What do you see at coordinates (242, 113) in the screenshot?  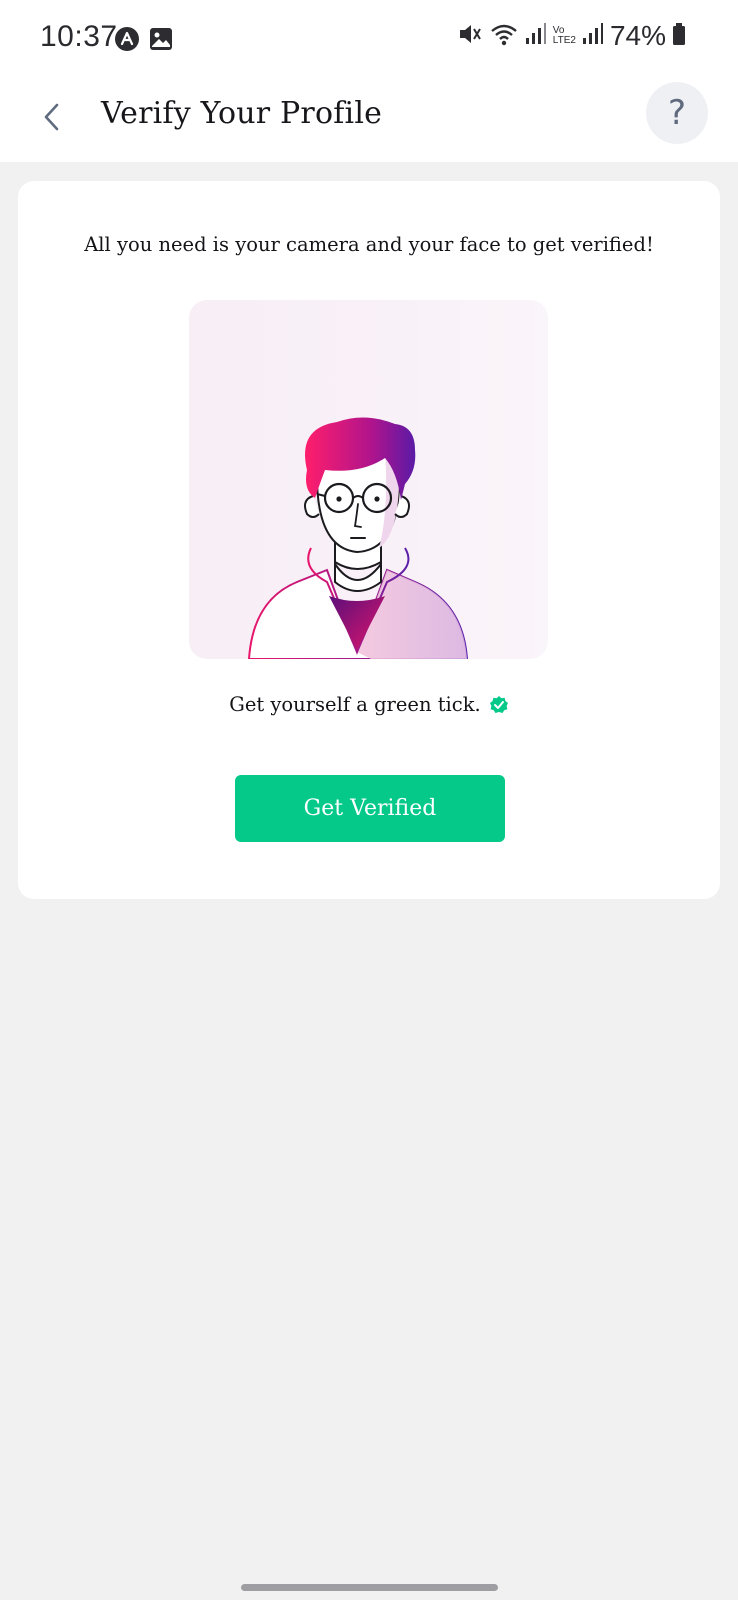 I see `page-title: Verify Your Profile` at bounding box center [242, 113].